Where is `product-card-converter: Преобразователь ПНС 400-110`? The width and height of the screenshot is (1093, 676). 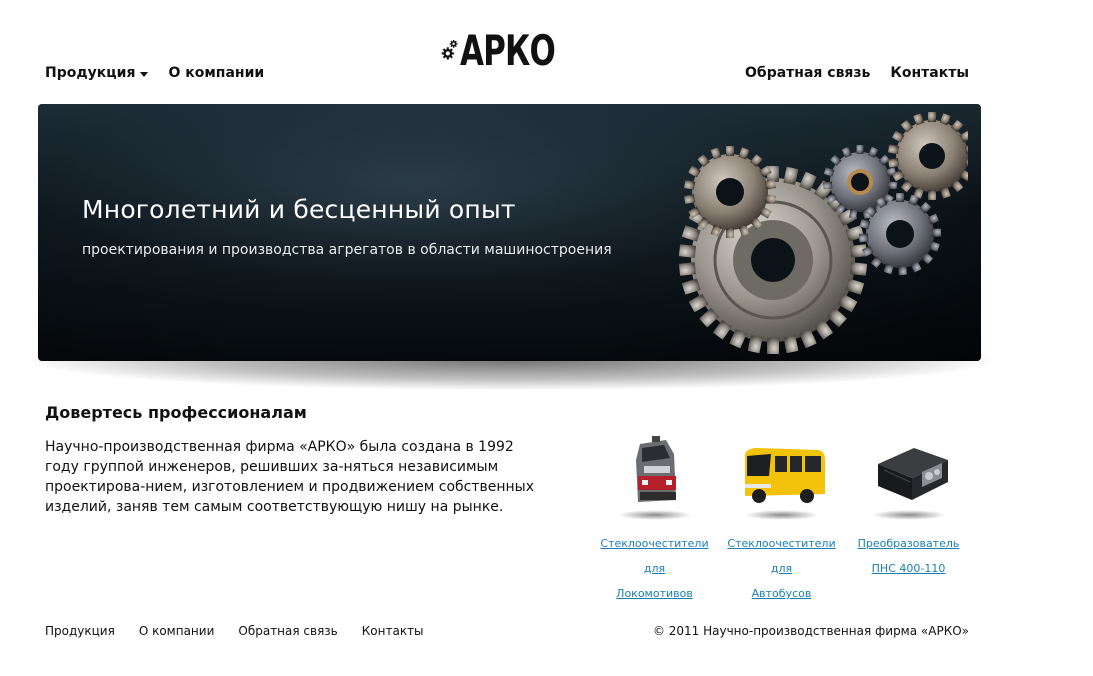 product-card-converter: Преобразователь ПНС 400-110 is located at coordinates (908, 518).